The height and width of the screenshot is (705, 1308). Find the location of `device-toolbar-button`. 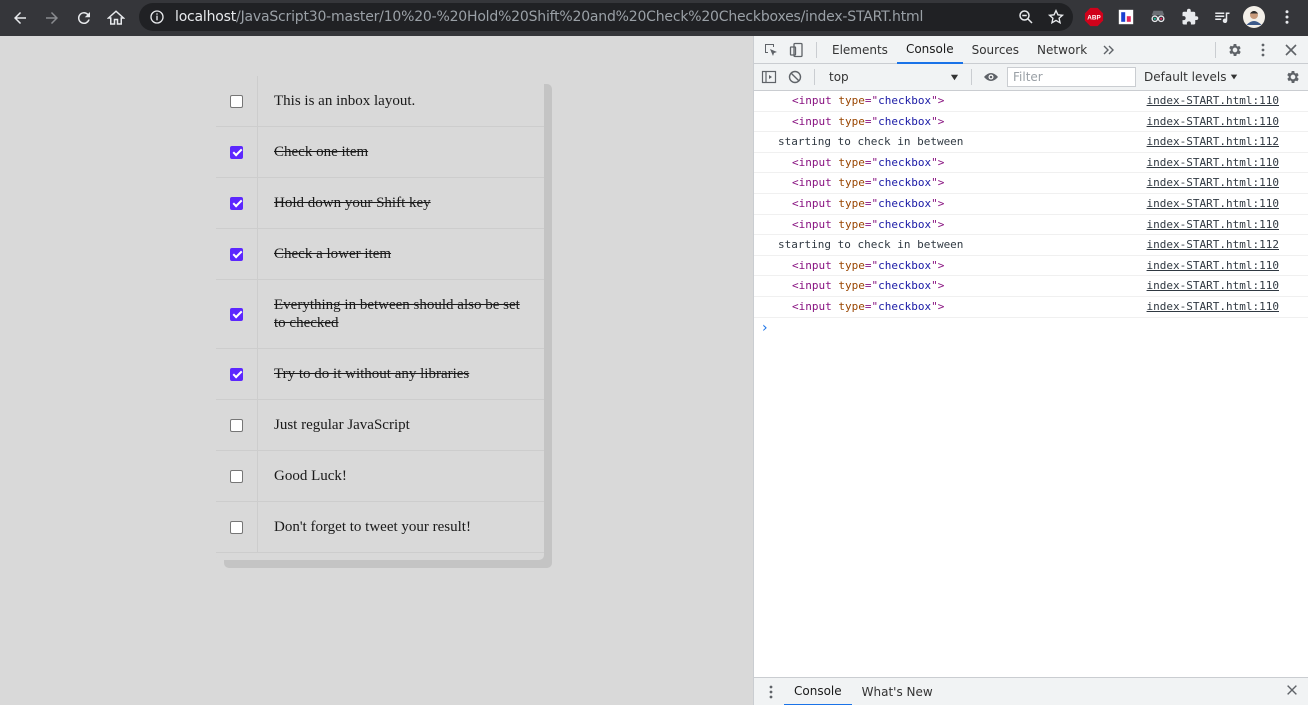

device-toolbar-button is located at coordinates (797, 50).